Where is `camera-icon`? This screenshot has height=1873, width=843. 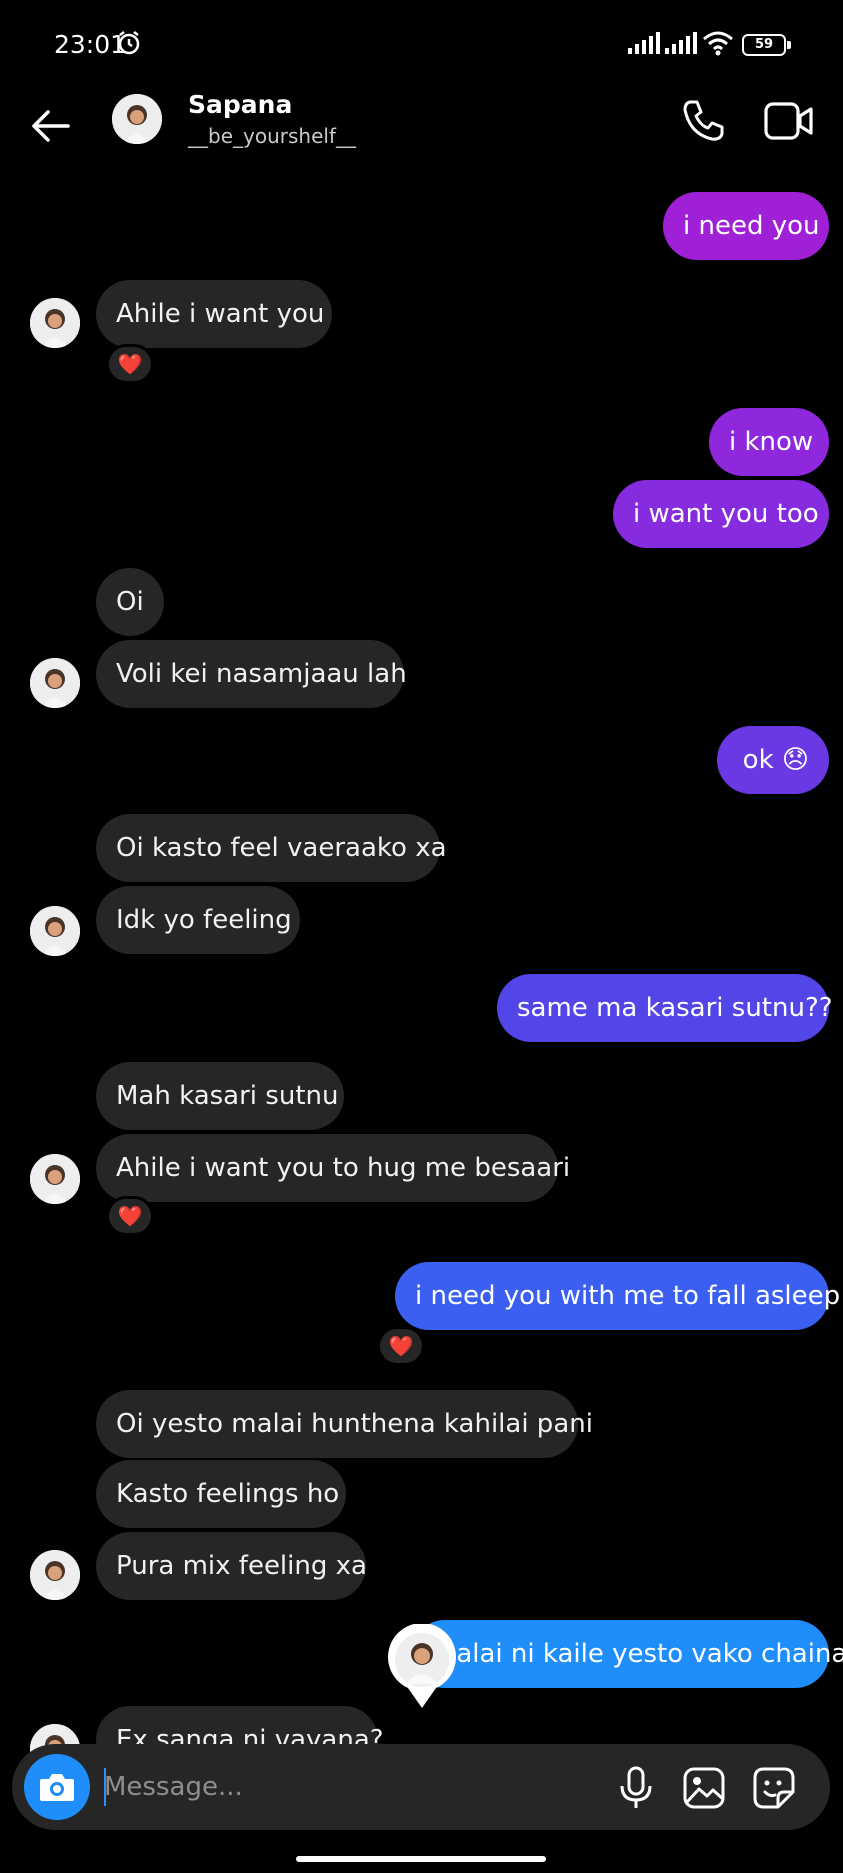
camera-icon is located at coordinates (57, 1787).